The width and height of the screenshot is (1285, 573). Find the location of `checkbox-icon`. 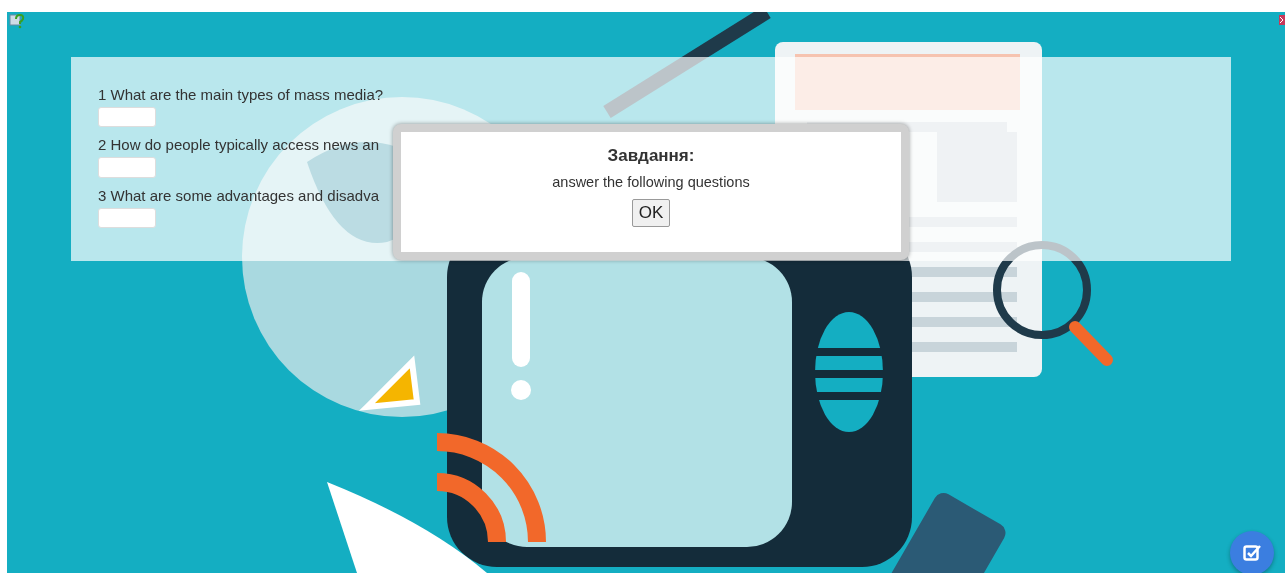

checkbox-icon is located at coordinates (1252, 553).